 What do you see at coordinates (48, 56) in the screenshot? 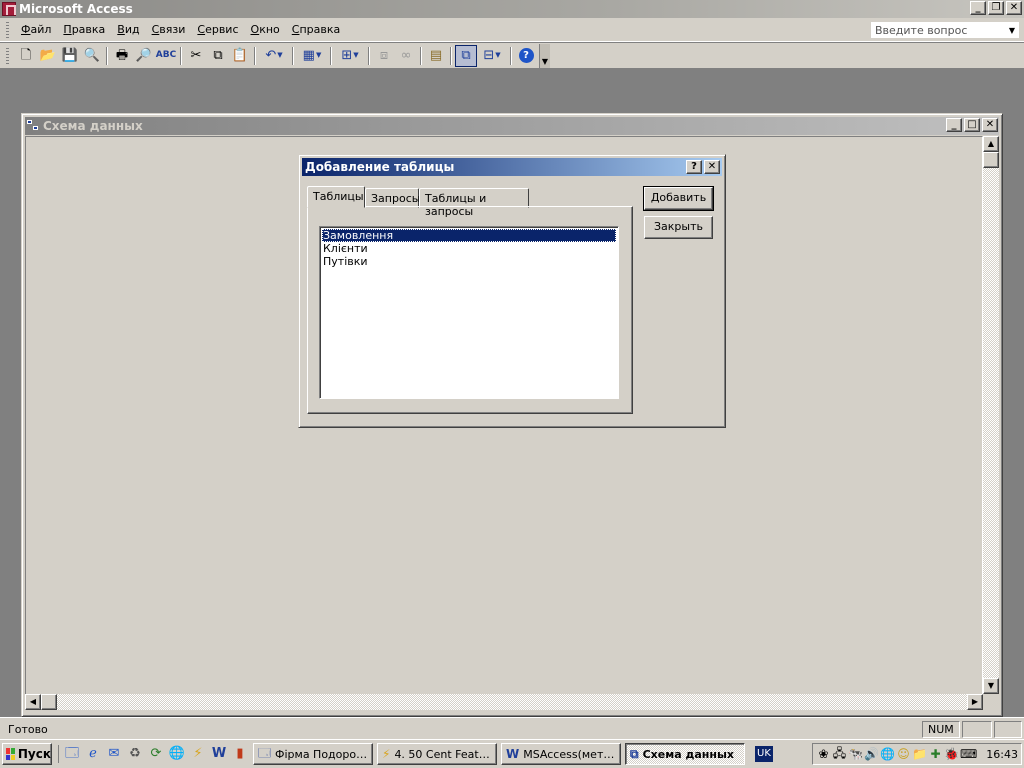
I see `open-icon: 📂` at bounding box center [48, 56].